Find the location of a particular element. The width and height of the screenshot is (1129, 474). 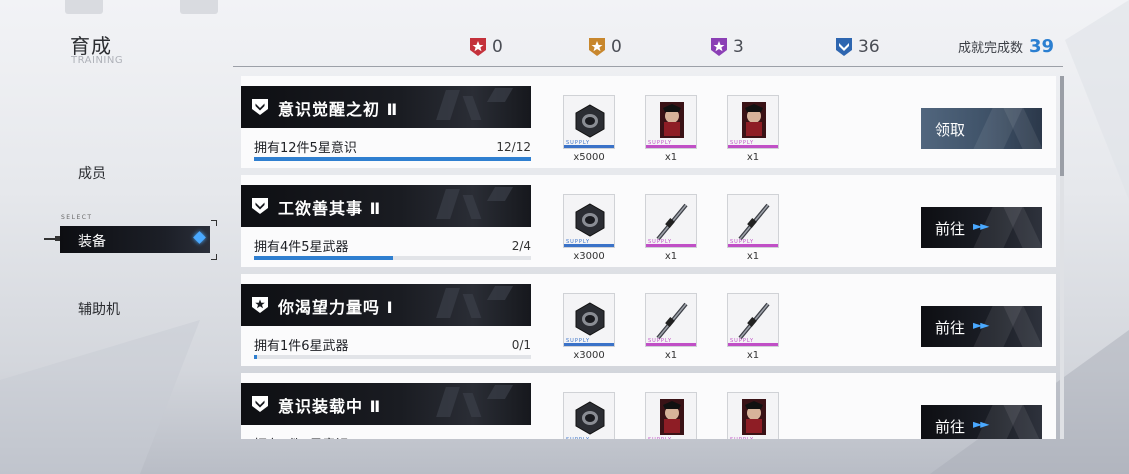

claim-button: 领取 is located at coordinates (981, 128).